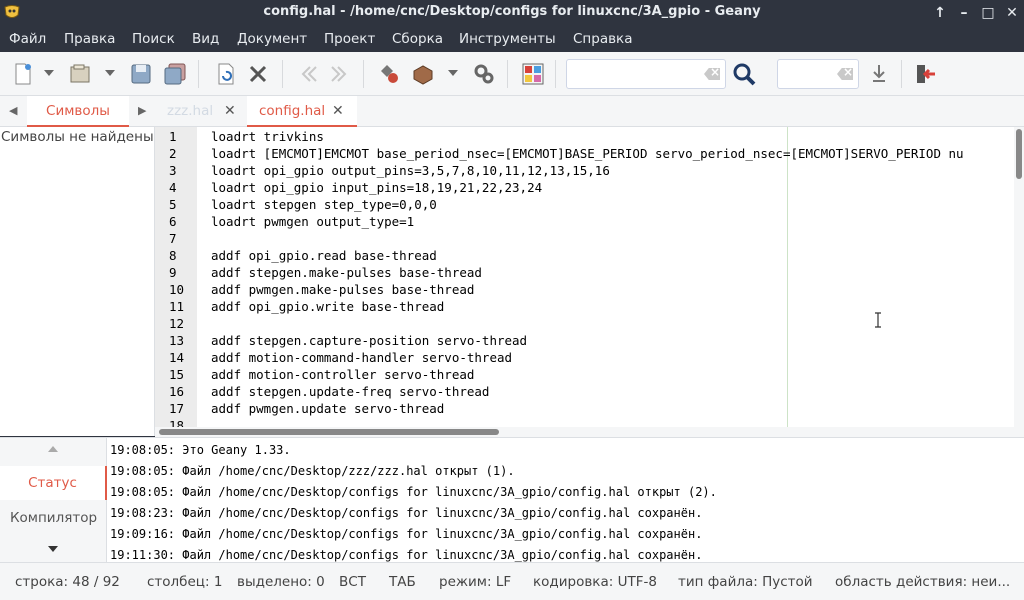  What do you see at coordinates (712, 74) in the screenshot?
I see `search-clear-icon` at bounding box center [712, 74].